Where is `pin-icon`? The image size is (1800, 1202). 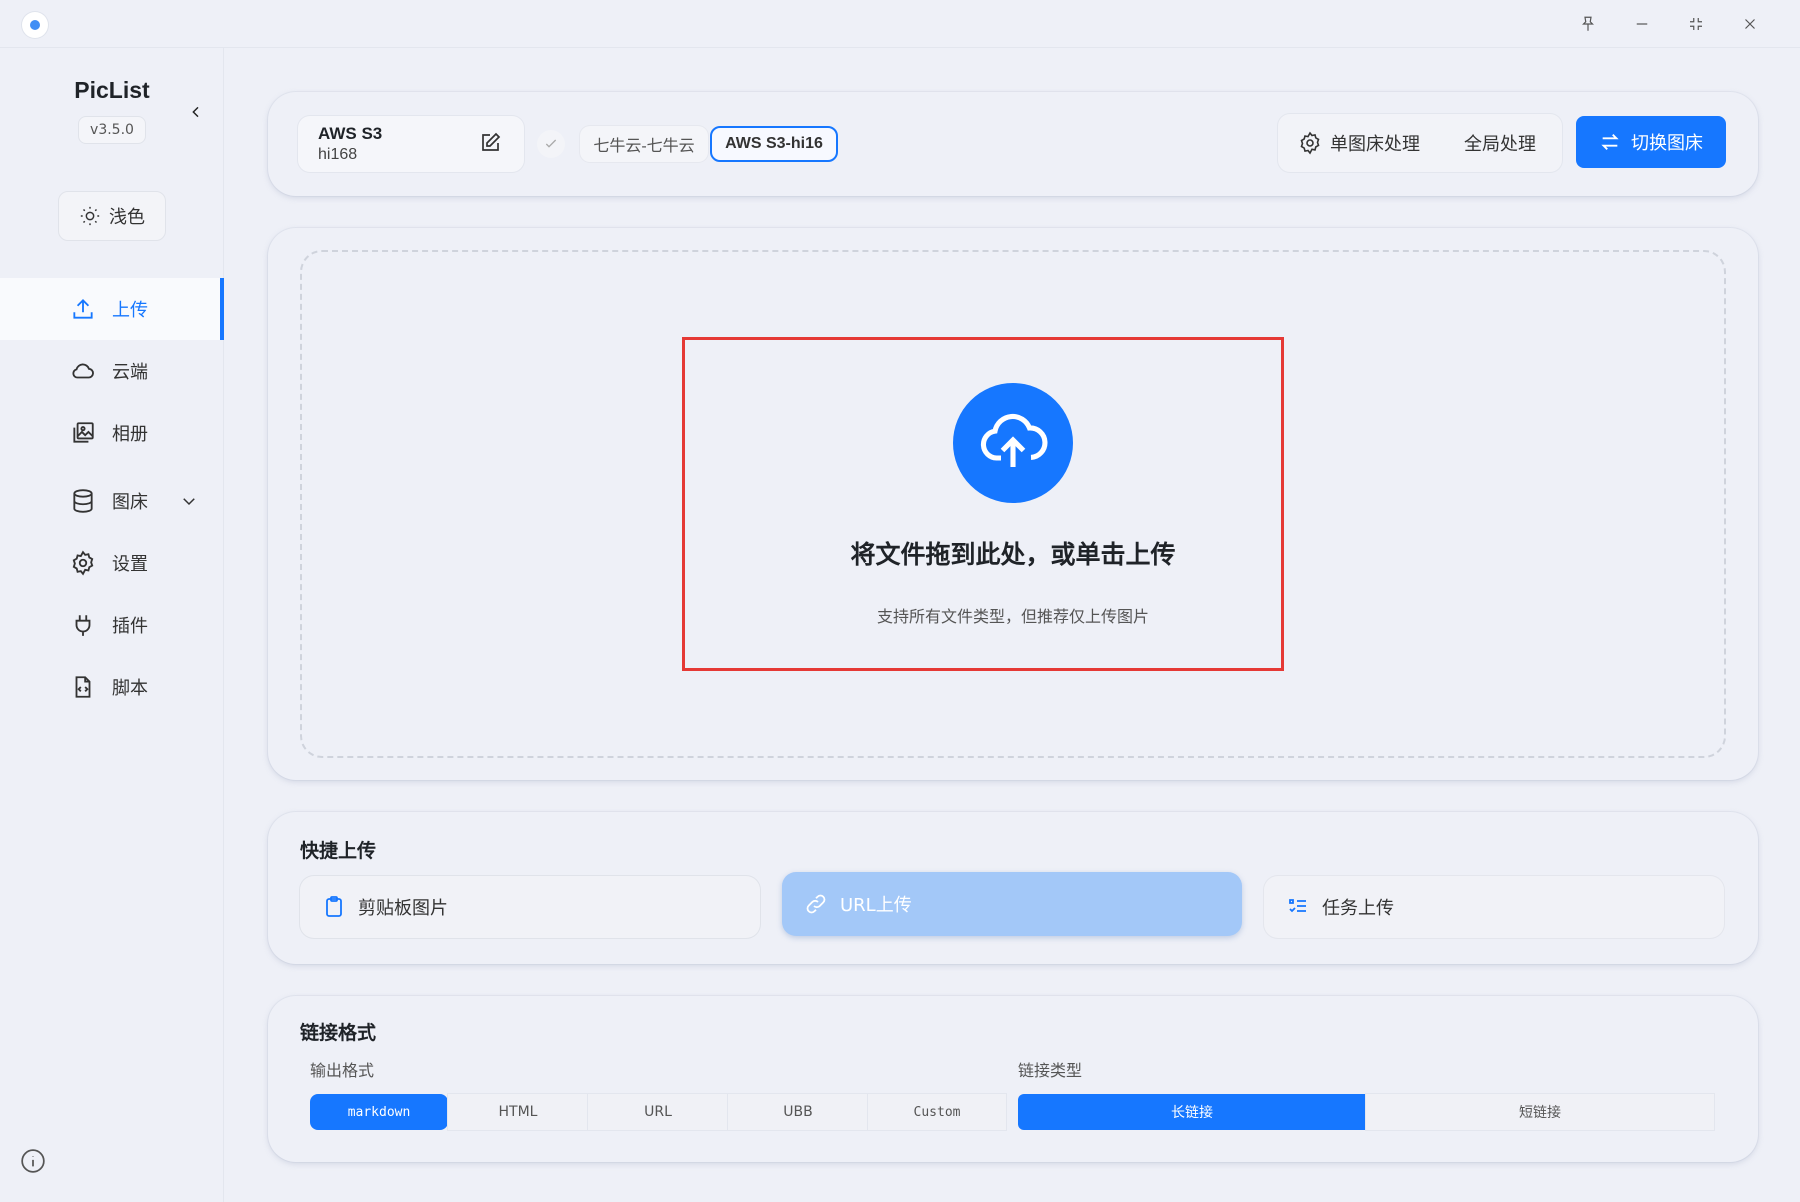
pin-icon is located at coordinates (1588, 24).